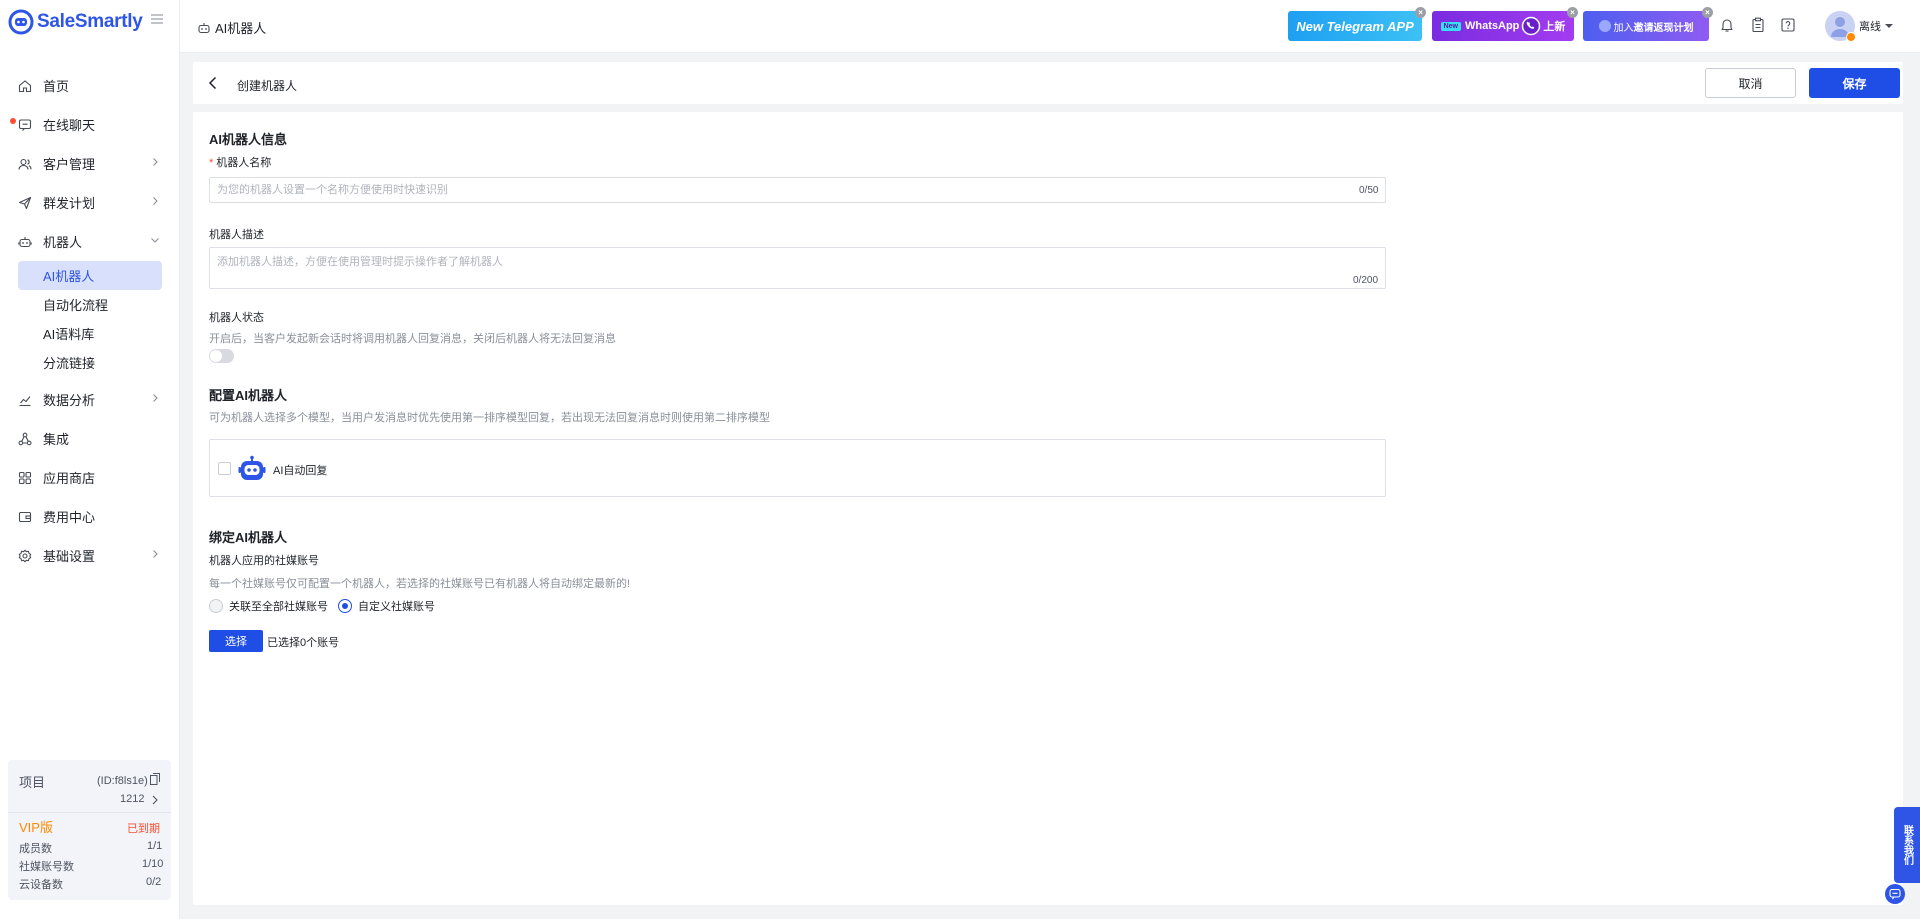 The image size is (1920, 919). What do you see at coordinates (240, 162) in the screenshot?
I see `field-label-name: * 机器人名称` at bounding box center [240, 162].